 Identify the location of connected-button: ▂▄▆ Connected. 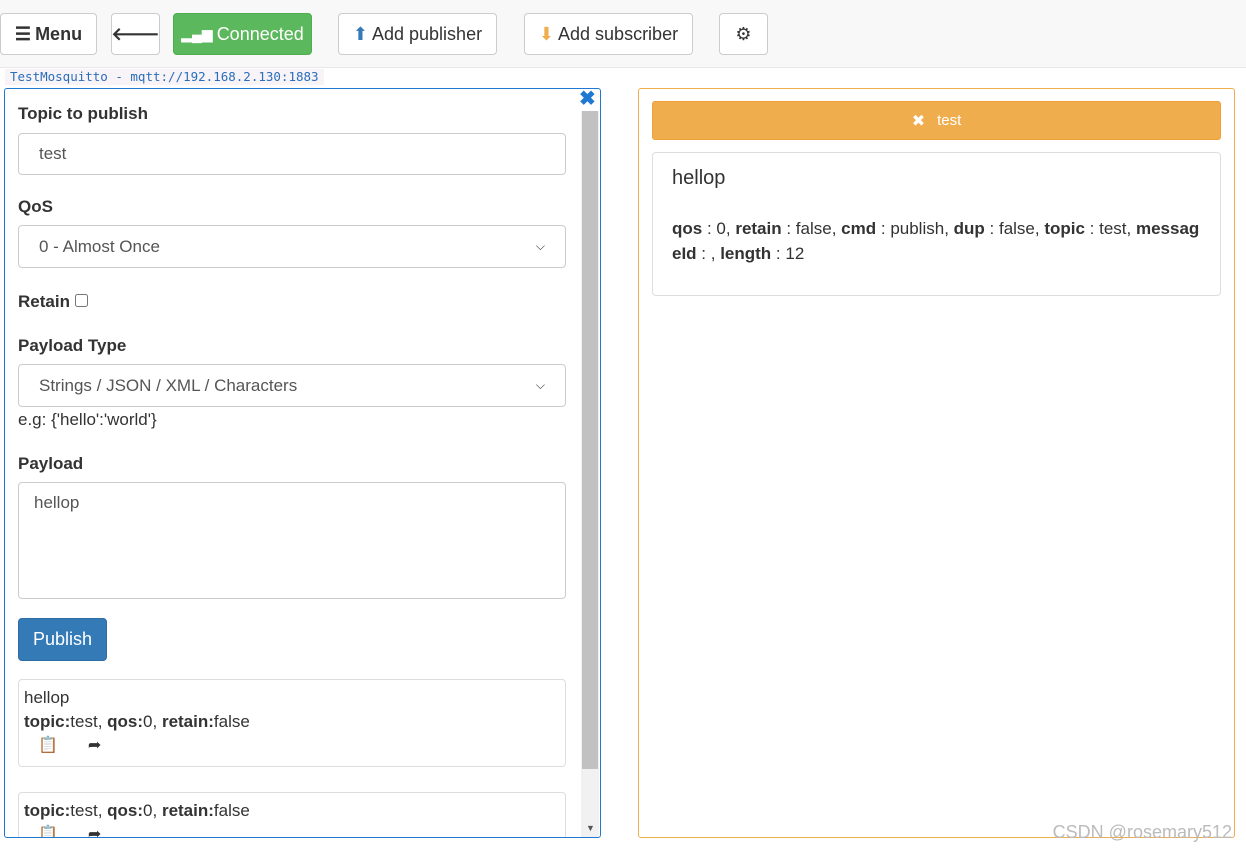
(242, 34).